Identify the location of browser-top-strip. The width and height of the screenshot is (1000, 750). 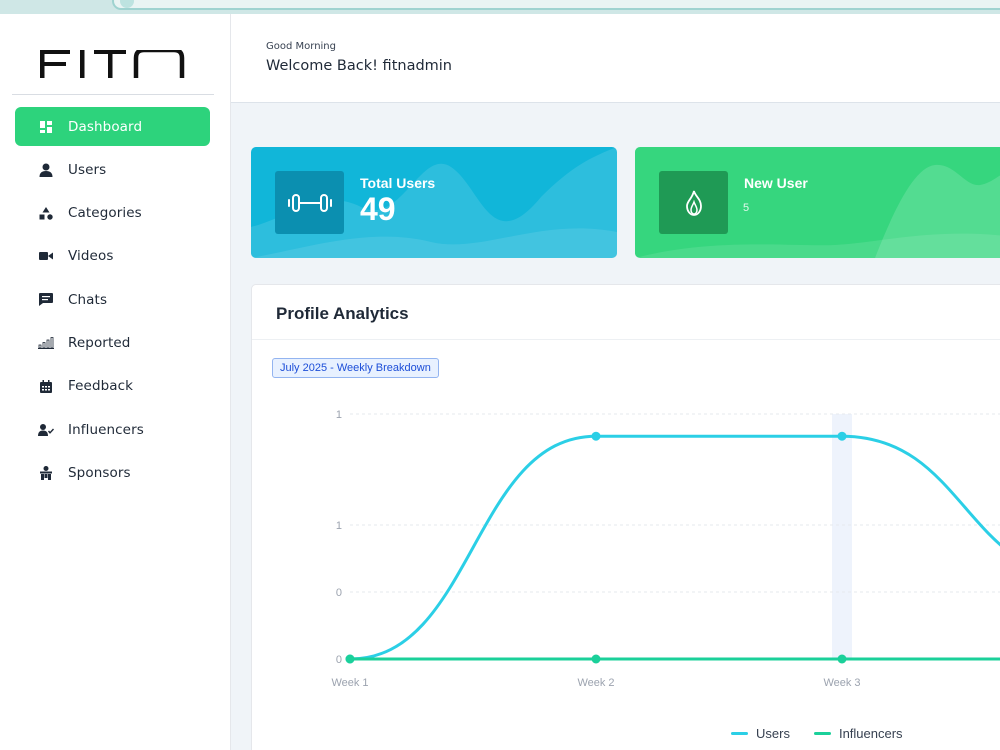
(500, 7).